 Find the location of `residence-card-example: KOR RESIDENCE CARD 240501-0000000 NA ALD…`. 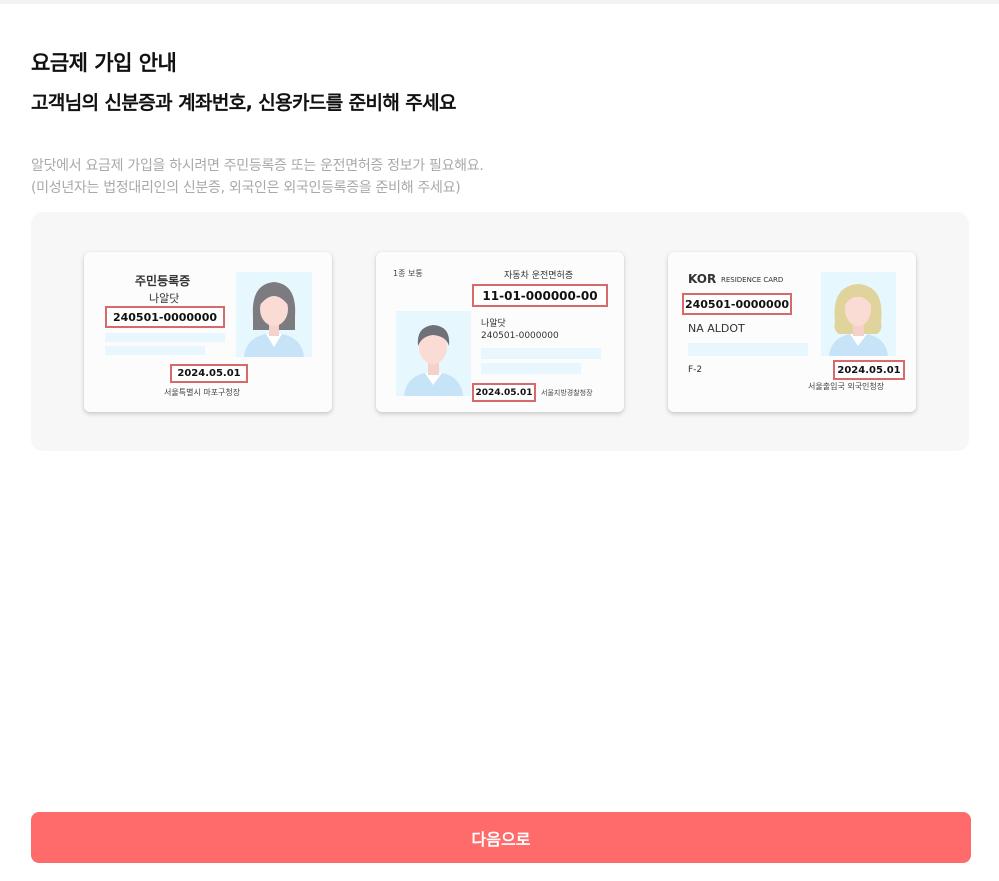

residence-card-example: KOR RESIDENCE CARD 240501-0000000 NA ALD… is located at coordinates (792, 332).